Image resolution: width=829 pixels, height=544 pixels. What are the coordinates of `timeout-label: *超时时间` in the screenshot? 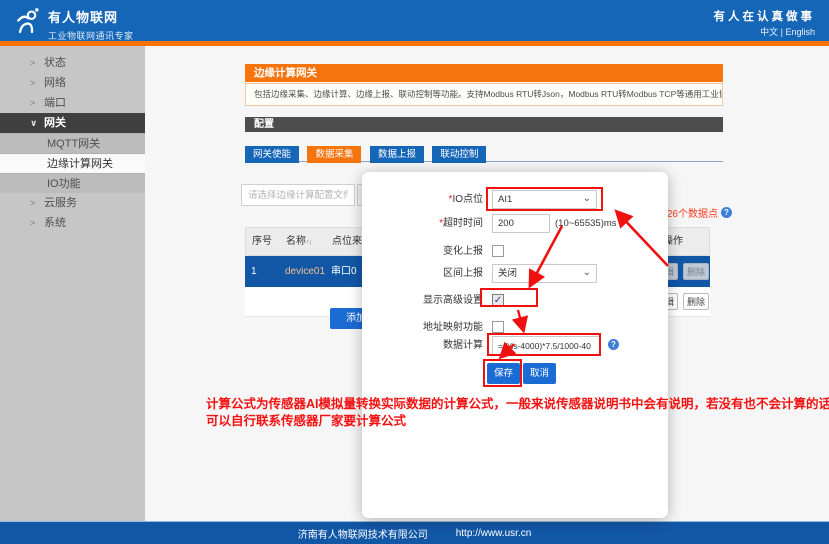 It's located at (461, 223).